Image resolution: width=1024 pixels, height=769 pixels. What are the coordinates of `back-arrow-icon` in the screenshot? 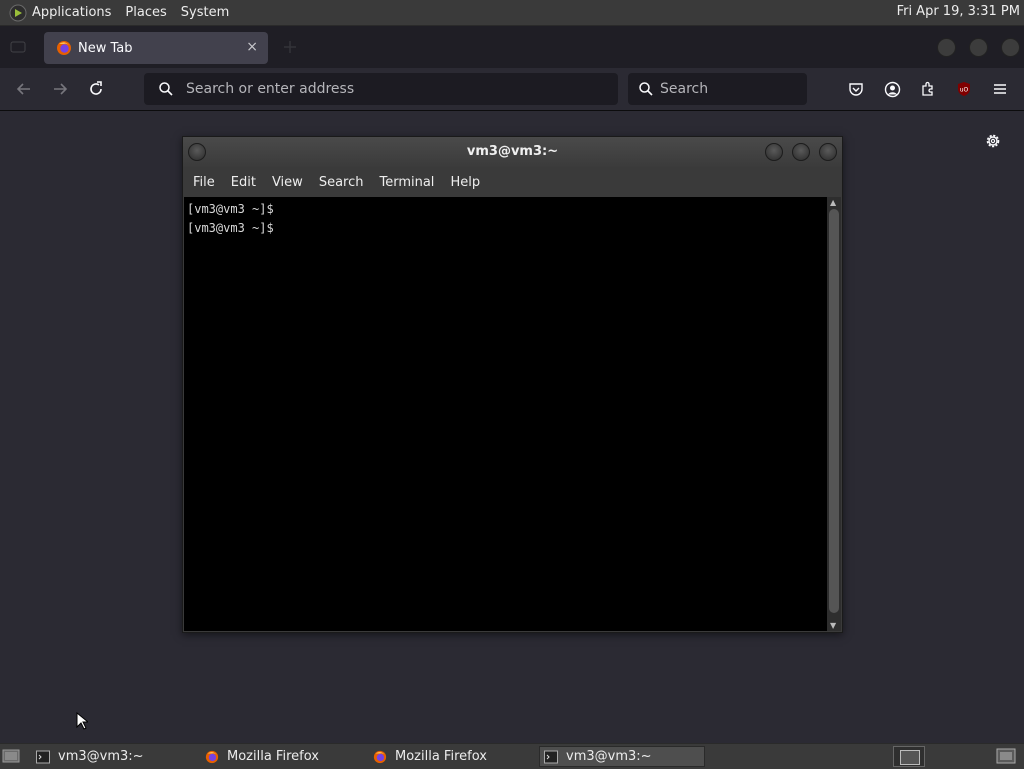 It's located at (24, 89).